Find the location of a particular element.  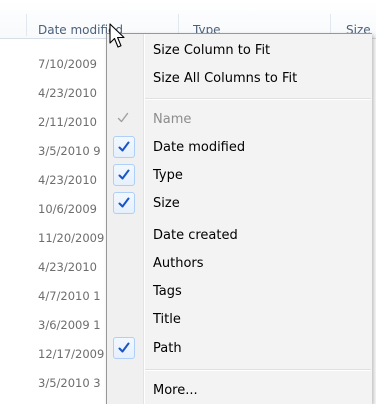

menu-item-label: Date modified is located at coordinates (199, 147).